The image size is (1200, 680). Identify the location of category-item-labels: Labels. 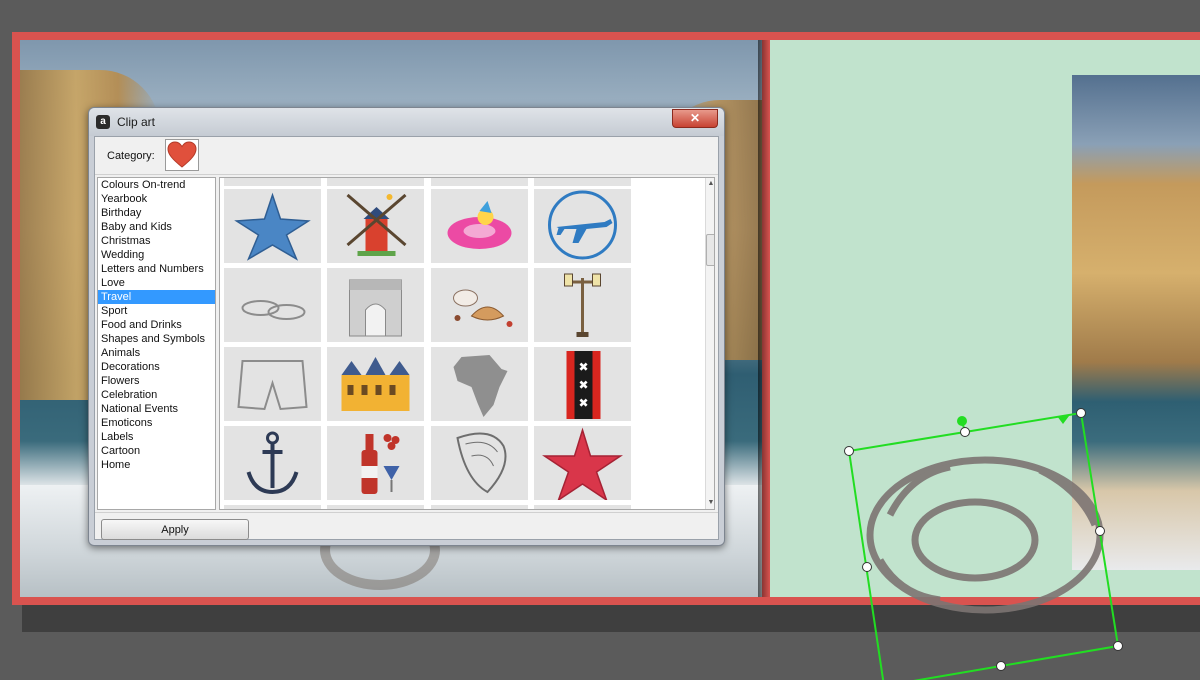
(156, 437).